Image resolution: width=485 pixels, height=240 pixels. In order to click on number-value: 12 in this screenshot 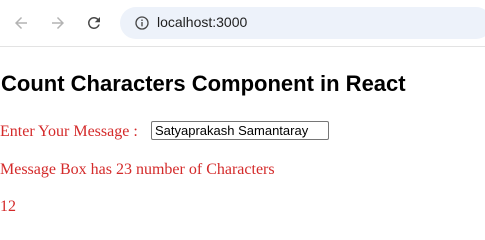, I will do `click(8, 206)`.